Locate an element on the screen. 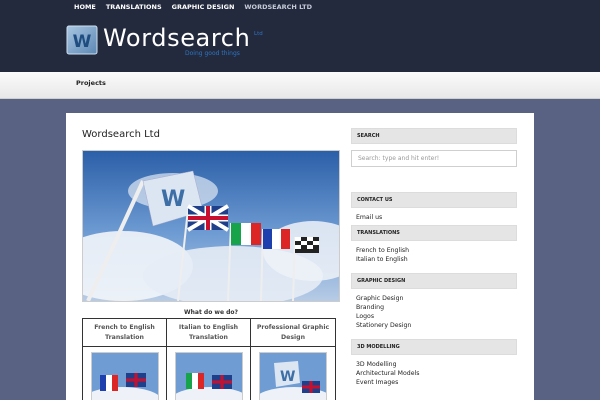 The image size is (600, 400). hero-flag-letter: W is located at coordinates (173, 199).